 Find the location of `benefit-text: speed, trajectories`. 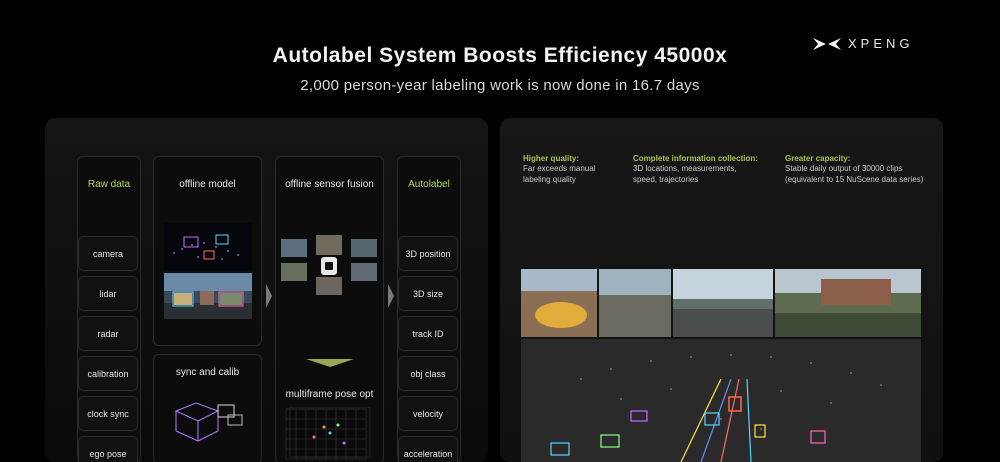

benefit-text: speed, trajectories is located at coordinates (666, 179).